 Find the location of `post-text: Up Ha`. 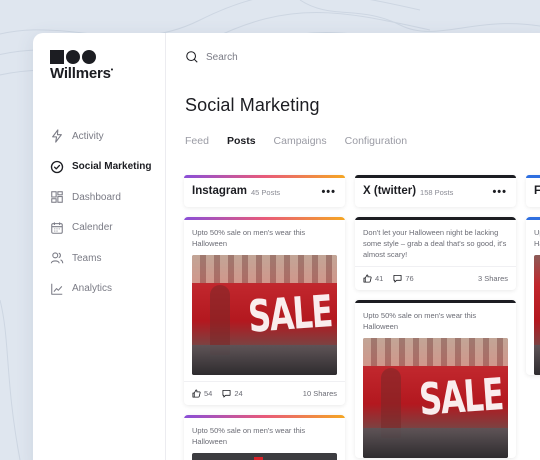

post-text: Up Ha is located at coordinates (537, 238).